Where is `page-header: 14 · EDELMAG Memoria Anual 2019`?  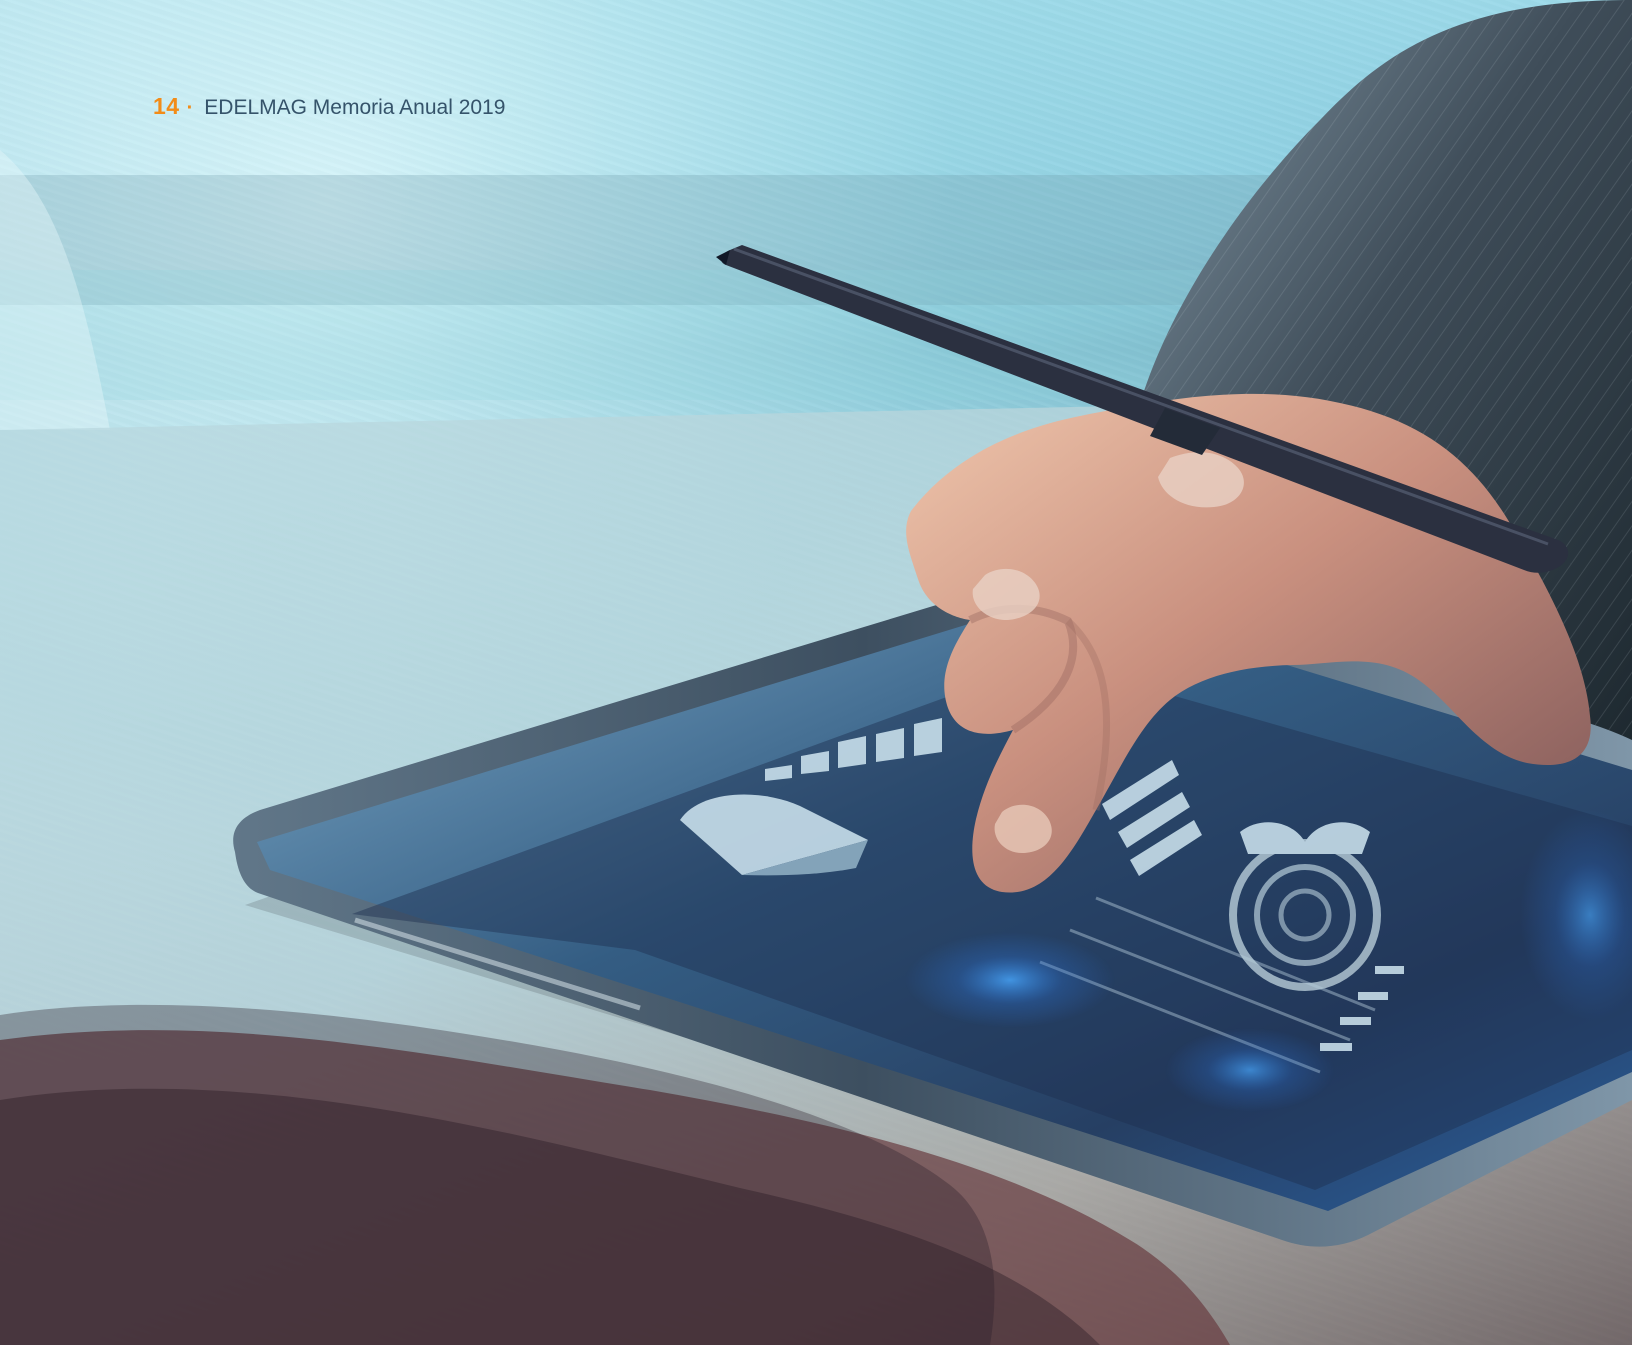 page-header: 14 · EDELMAG Memoria Anual 2019 is located at coordinates (329, 106).